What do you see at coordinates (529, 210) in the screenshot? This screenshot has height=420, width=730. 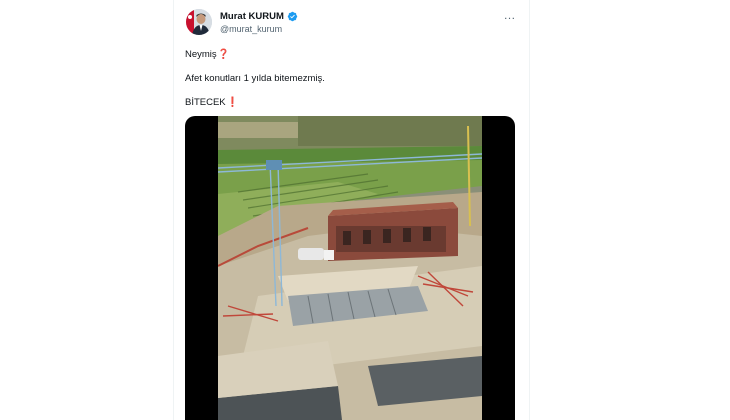 I see `timeline-right-border` at bounding box center [529, 210].